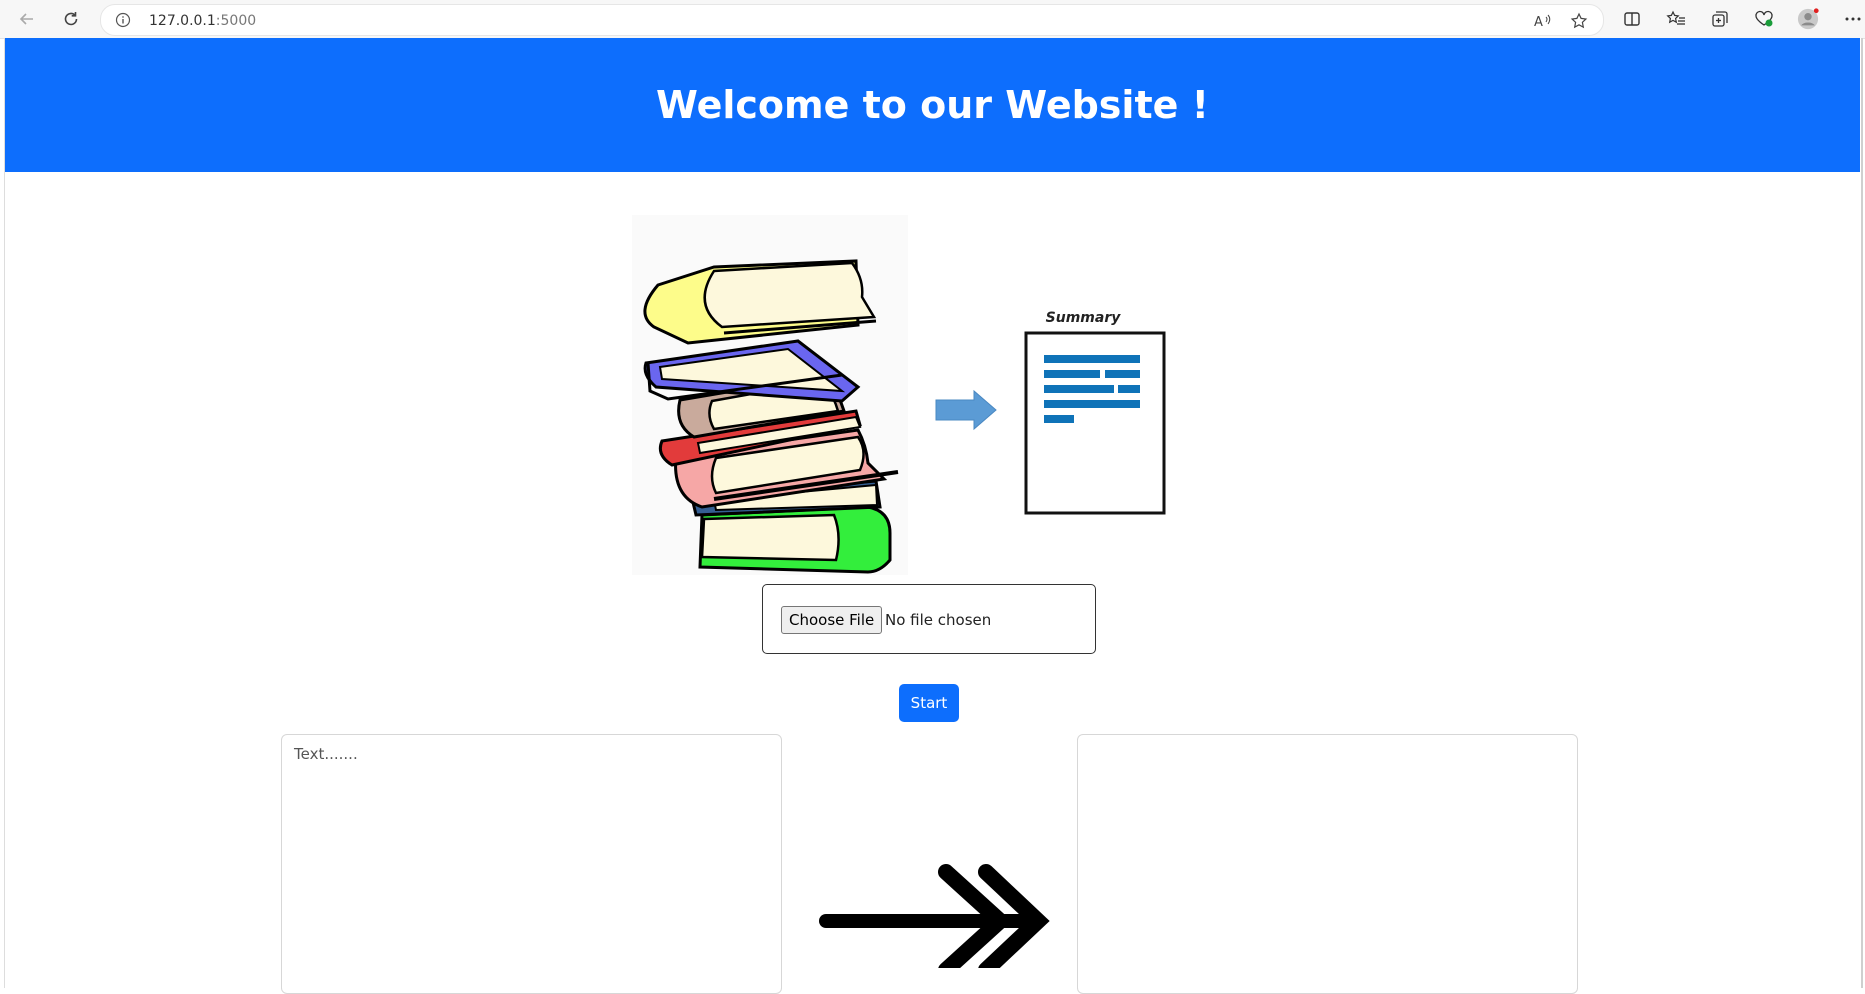 The width and height of the screenshot is (1865, 994). I want to click on url-host: 127.0.0.1, so click(182, 21).